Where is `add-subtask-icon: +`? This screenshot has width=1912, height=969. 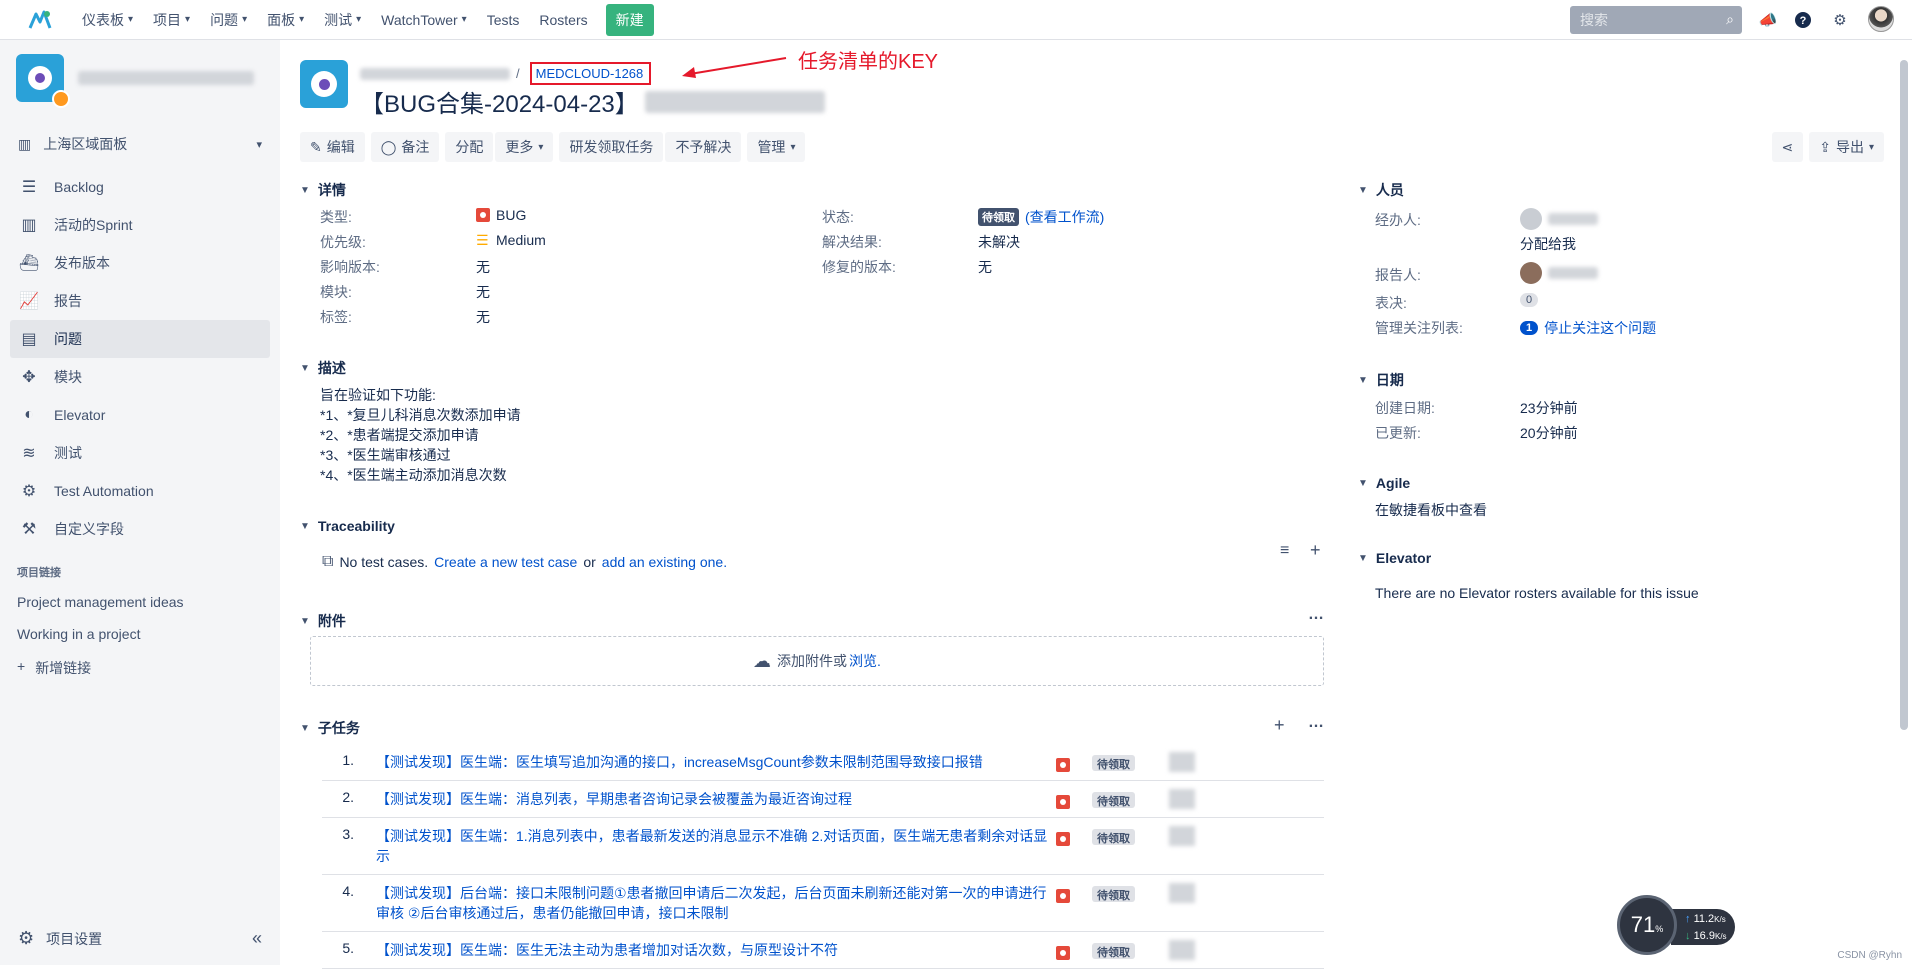 add-subtask-icon: + is located at coordinates (1279, 725).